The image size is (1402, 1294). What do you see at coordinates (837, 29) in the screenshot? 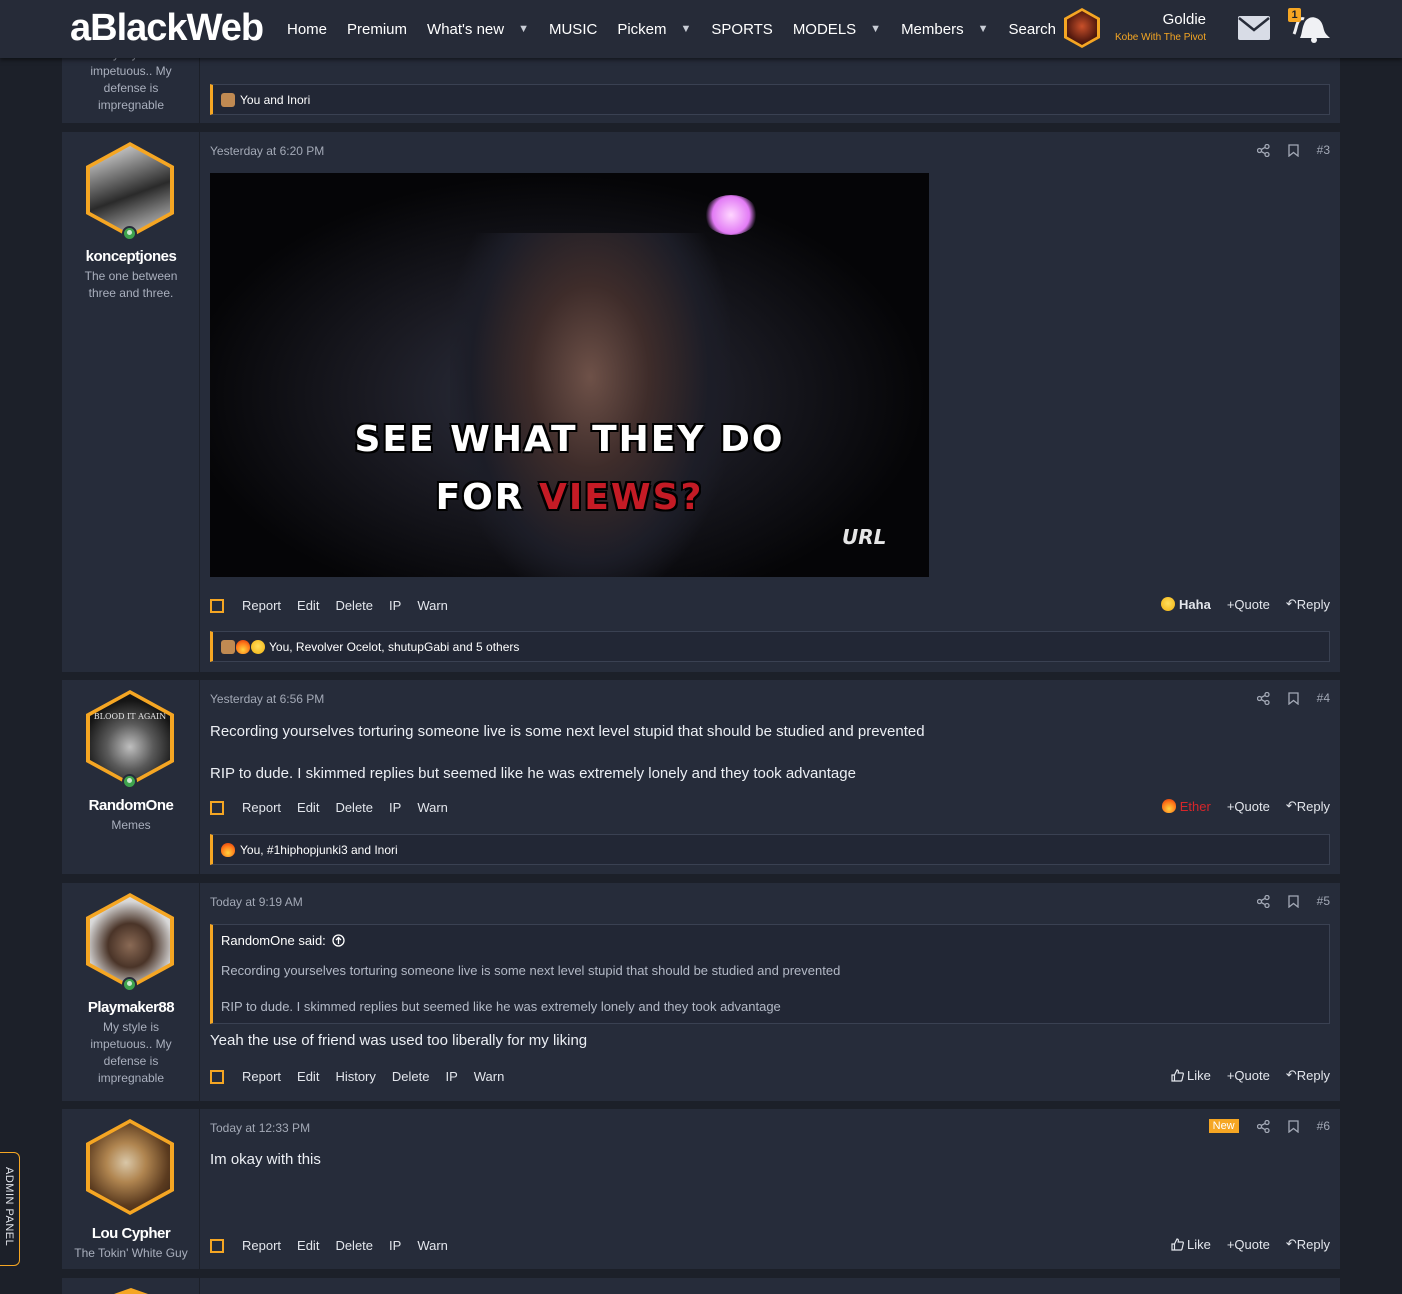
I see `nav-models: MODELS ▼` at bounding box center [837, 29].